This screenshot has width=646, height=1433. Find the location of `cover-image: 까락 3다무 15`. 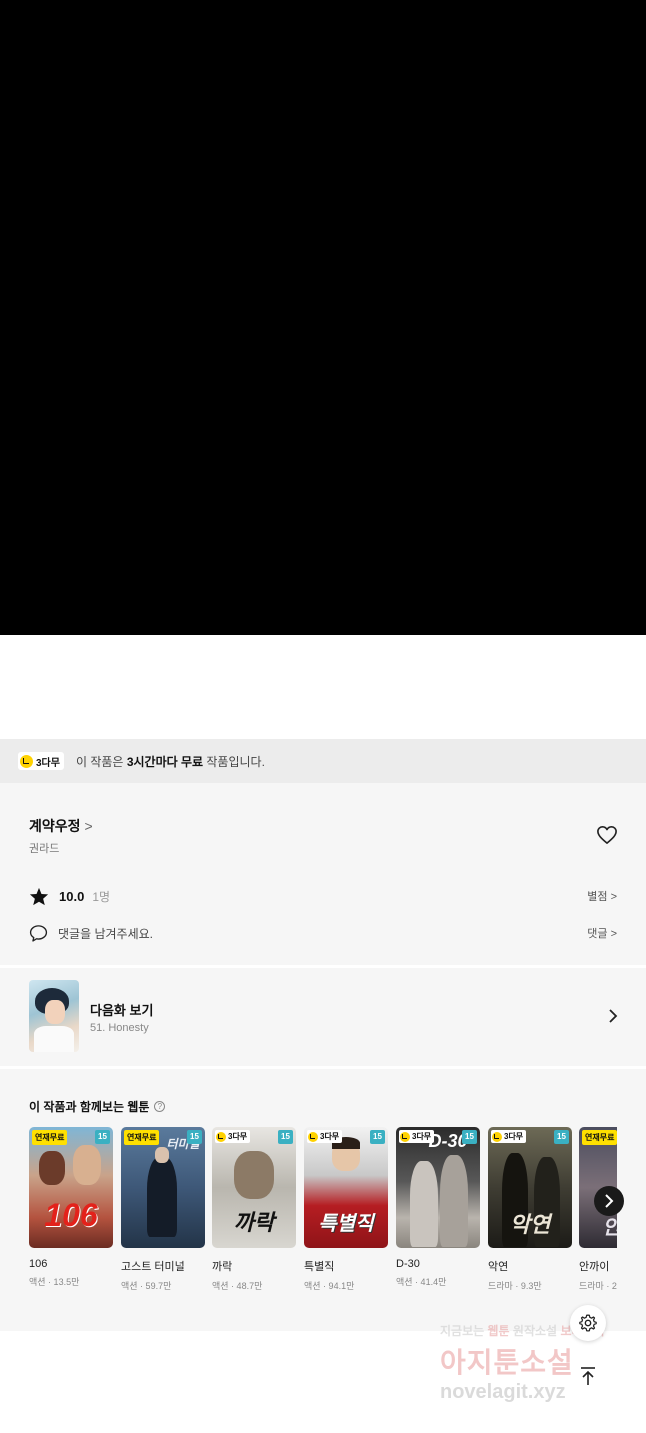

cover-image: 까락 3다무 15 is located at coordinates (254, 1187).